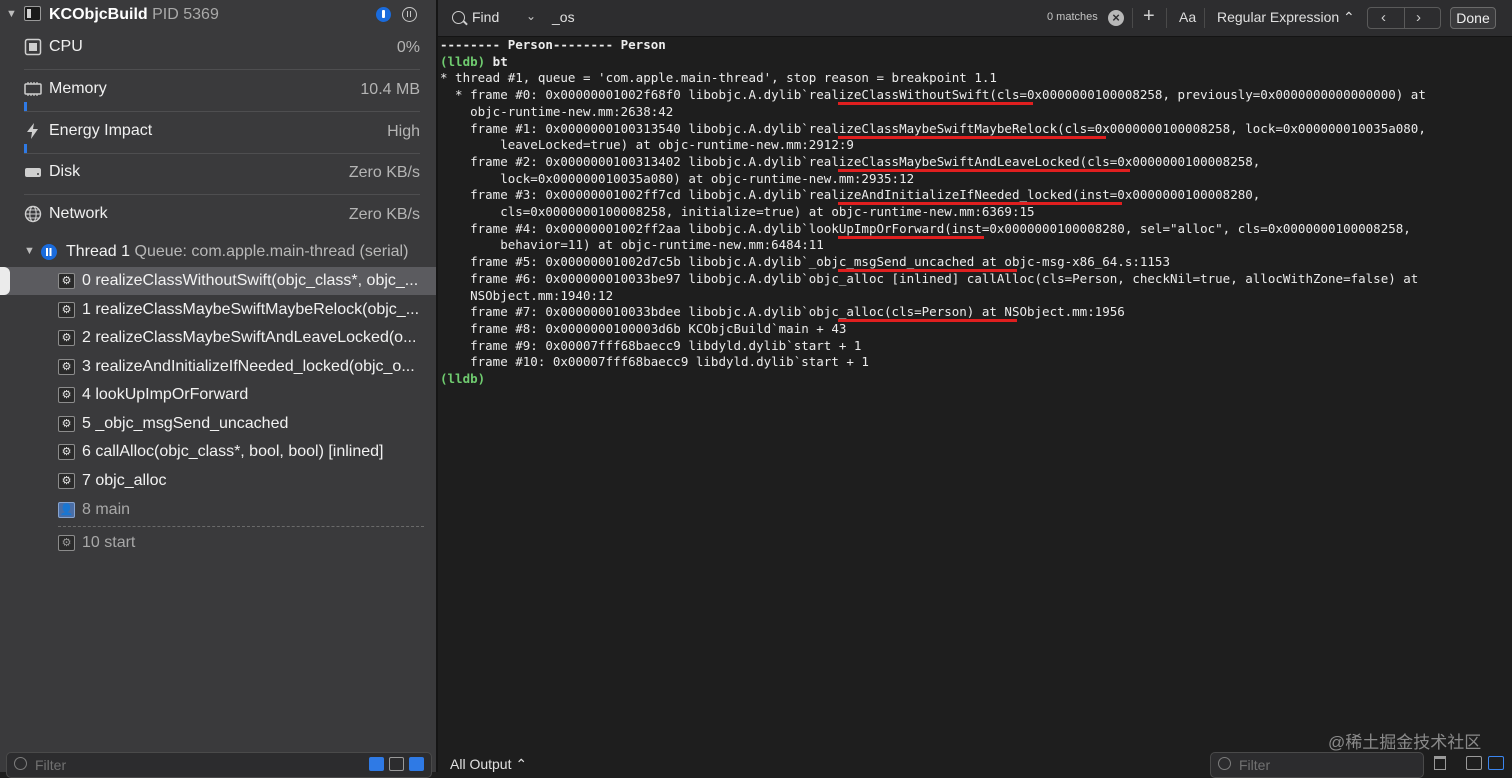 This screenshot has height=778, width=1512. What do you see at coordinates (416, 764) in the screenshot?
I see `show-running-blocks-icon` at bounding box center [416, 764].